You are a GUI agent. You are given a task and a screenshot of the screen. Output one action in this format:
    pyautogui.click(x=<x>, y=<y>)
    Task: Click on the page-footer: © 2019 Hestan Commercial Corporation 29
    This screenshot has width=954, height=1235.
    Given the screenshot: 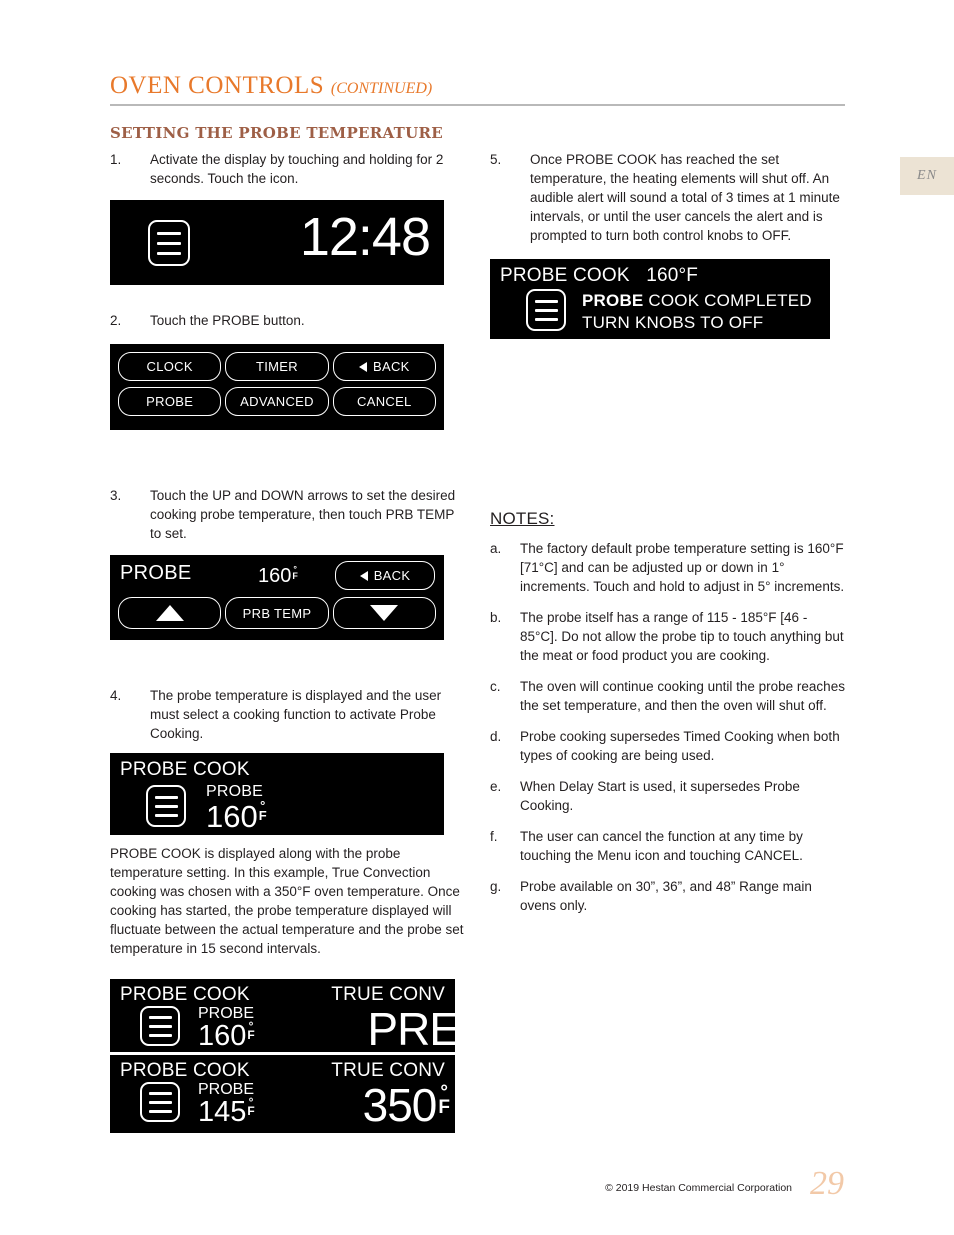 What is the action you would take?
    pyautogui.click(x=724, y=1184)
    